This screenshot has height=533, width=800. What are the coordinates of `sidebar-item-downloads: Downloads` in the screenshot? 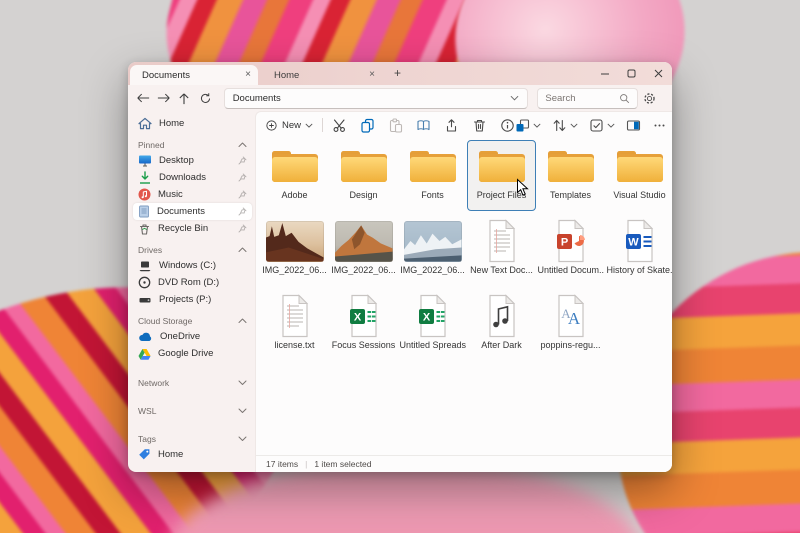 It's located at (192, 177).